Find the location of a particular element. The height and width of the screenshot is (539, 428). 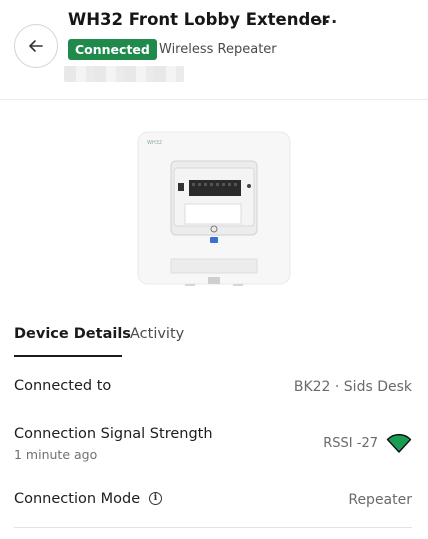

arrow-left-icon is located at coordinates (36, 46).